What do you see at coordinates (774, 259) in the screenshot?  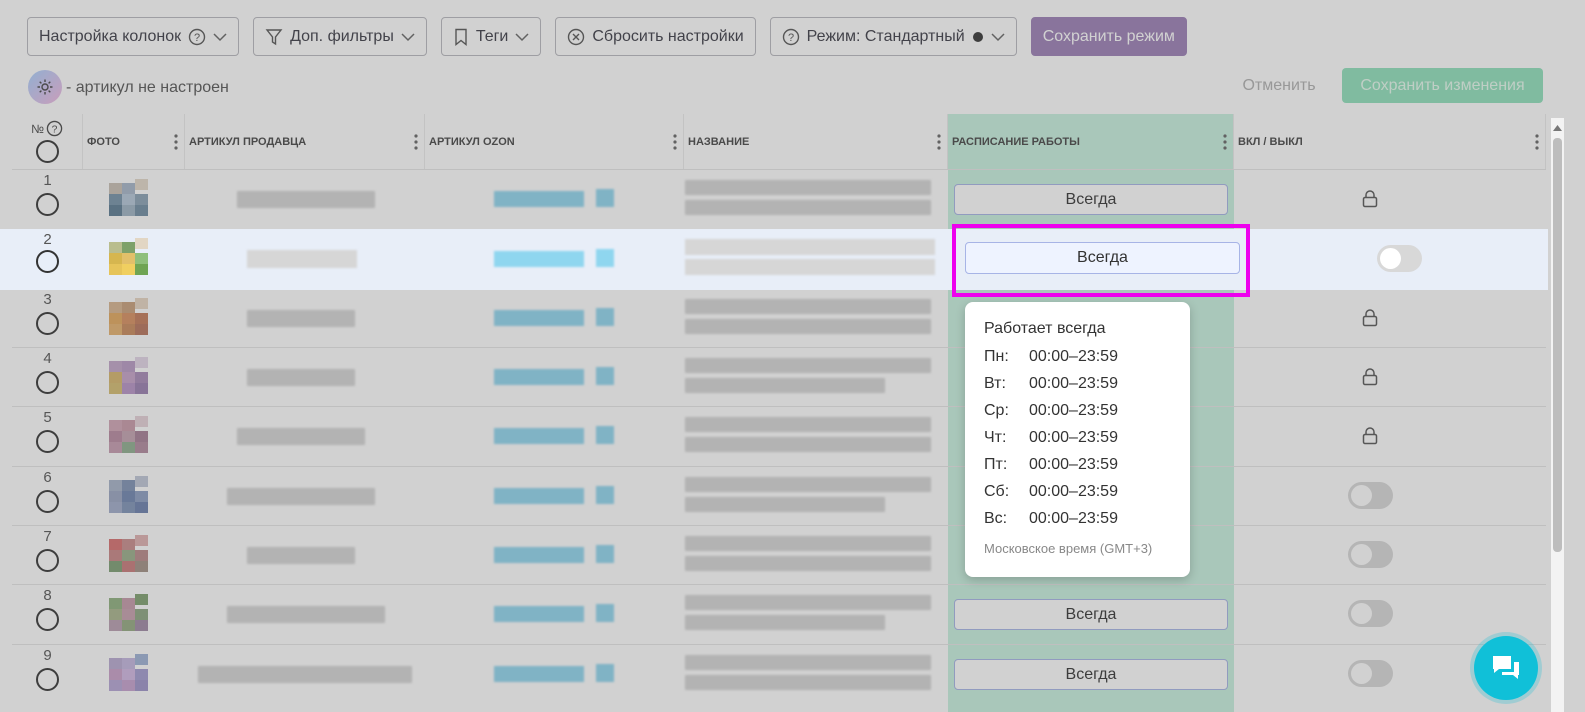 I see `highlighted-row: 2 Всегда` at bounding box center [774, 259].